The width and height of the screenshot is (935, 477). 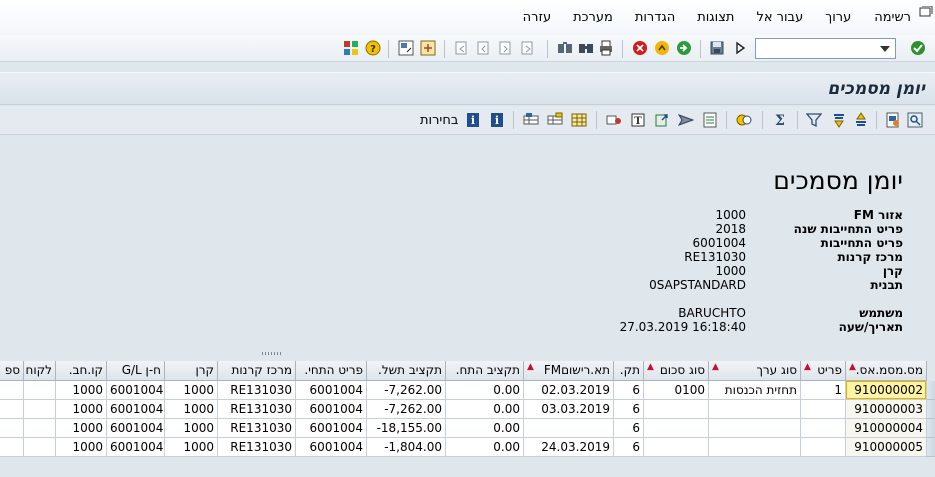 What do you see at coordinates (838, 17) in the screenshot?
I see `menu-item-edit: ערוך` at bounding box center [838, 17].